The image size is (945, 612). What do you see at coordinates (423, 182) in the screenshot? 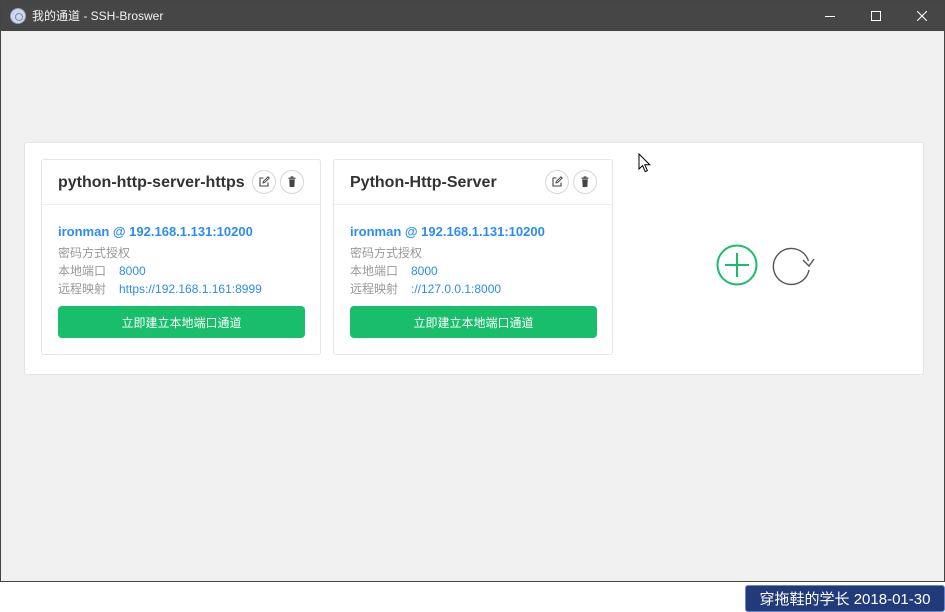
I see `tunnel-name: Python-Http-Server` at bounding box center [423, 182].